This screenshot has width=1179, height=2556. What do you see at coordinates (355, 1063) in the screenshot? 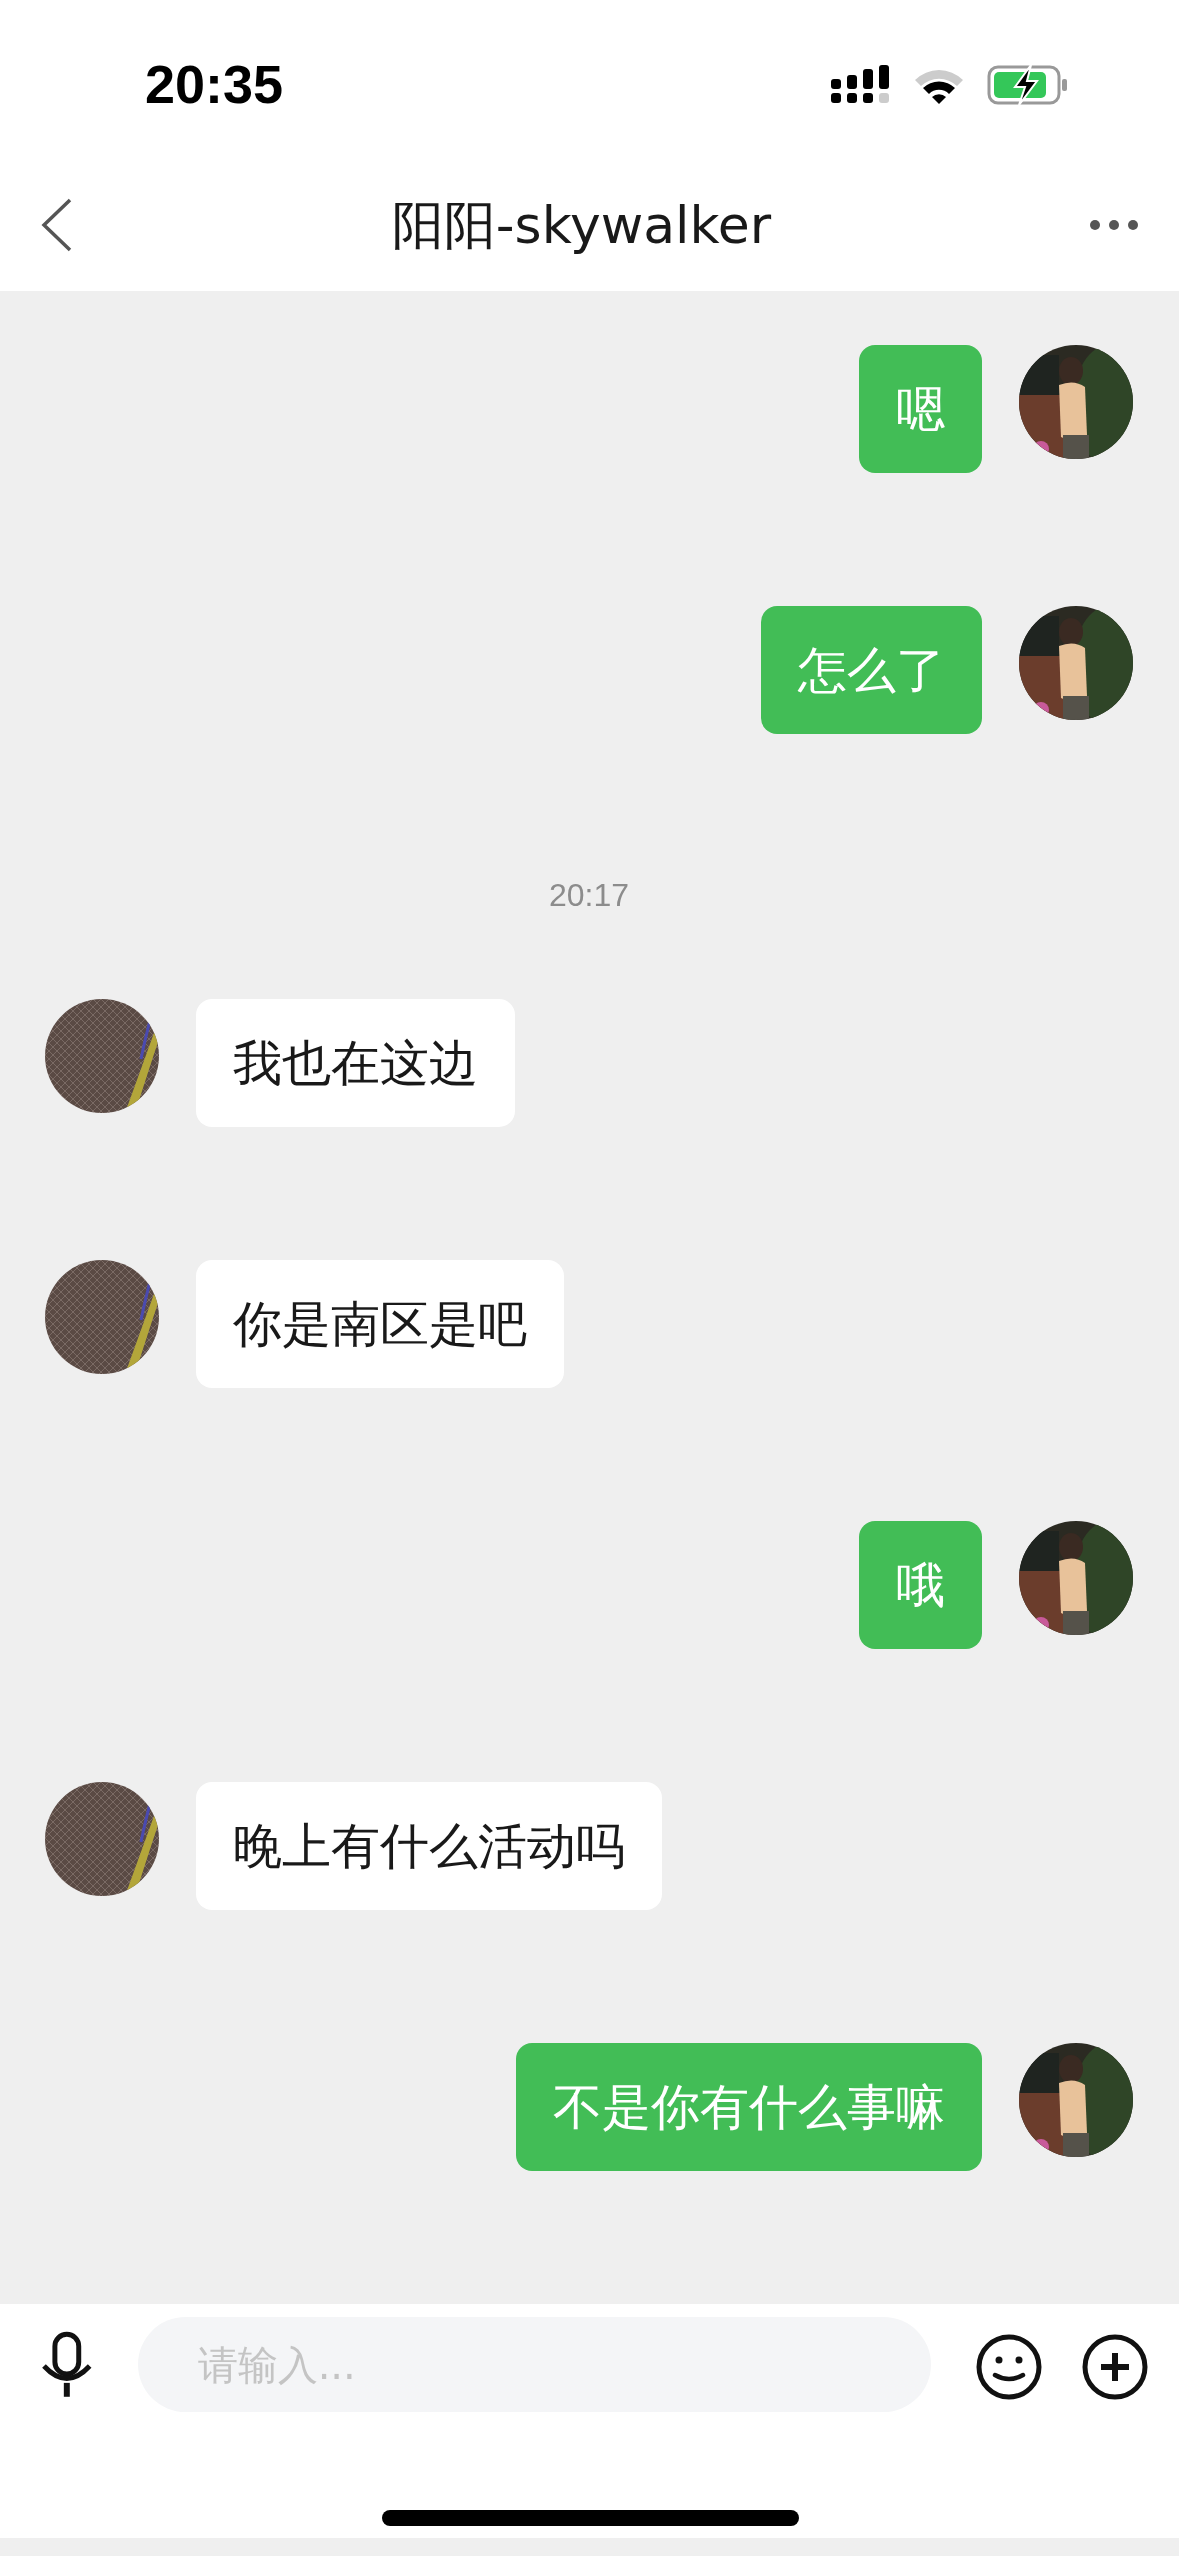
I see `message-bubble: 我也在这边` at bounding box center [355, 1063].